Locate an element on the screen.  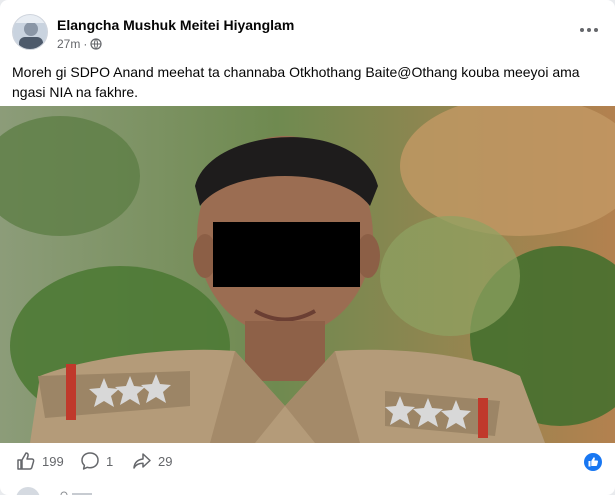
post-meta: 27m · is located at coordinates (79, 44).